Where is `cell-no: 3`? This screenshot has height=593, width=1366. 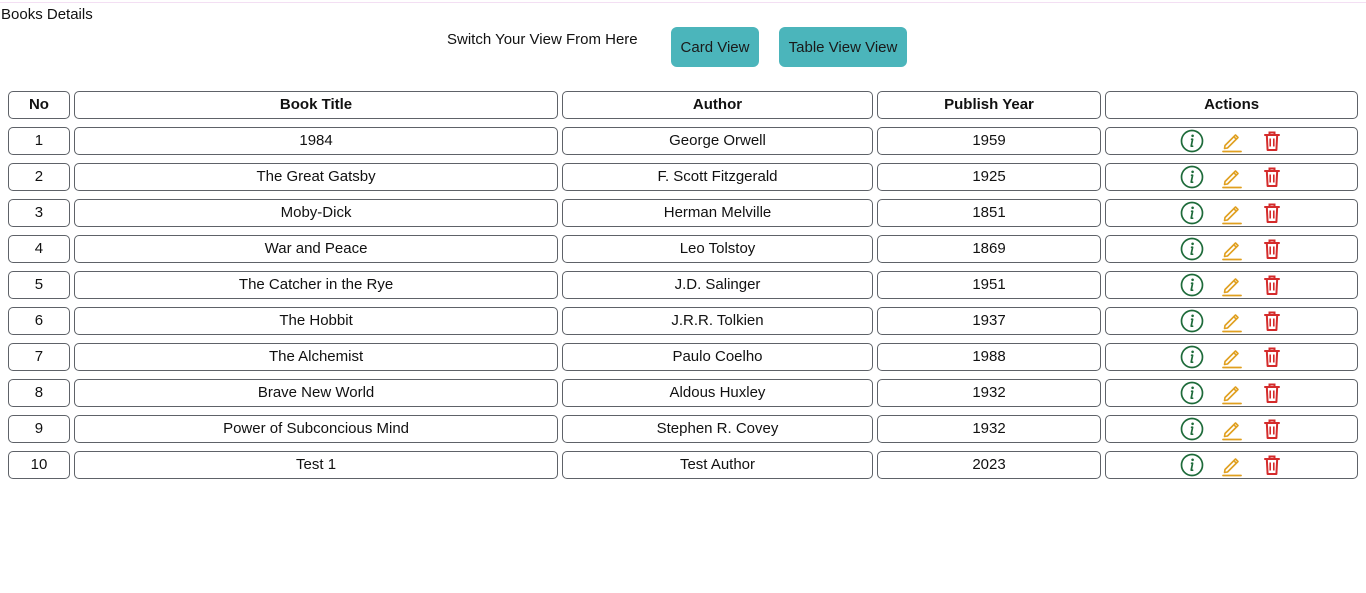 cell-no: 3 is located at coordinates (39, 213).